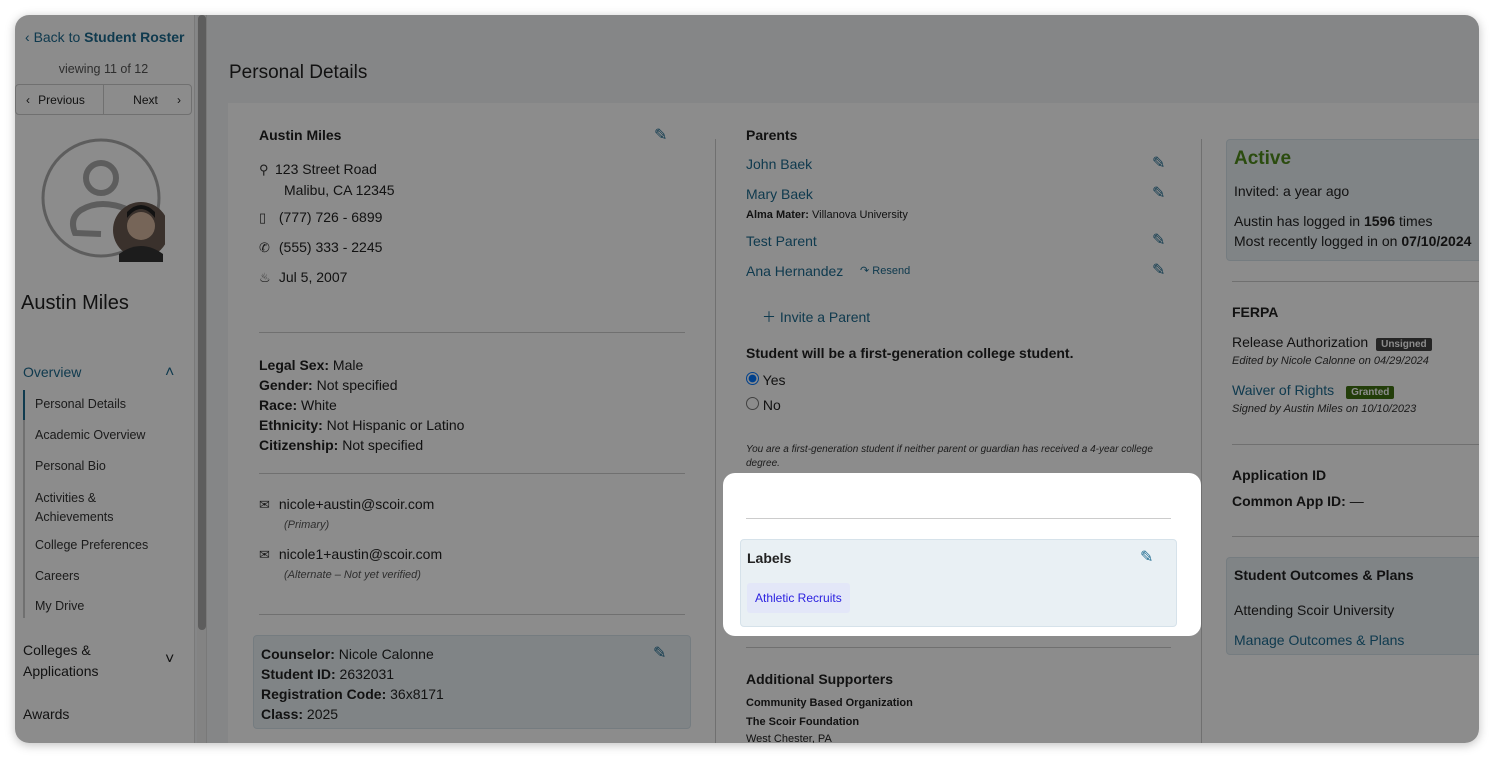 Image resolution: width=1494 pixels, height=759 pixels. Describe the element at coordinates (1279, 475) in the screenshot. I see `application-id-heading: Application ID` at that location.